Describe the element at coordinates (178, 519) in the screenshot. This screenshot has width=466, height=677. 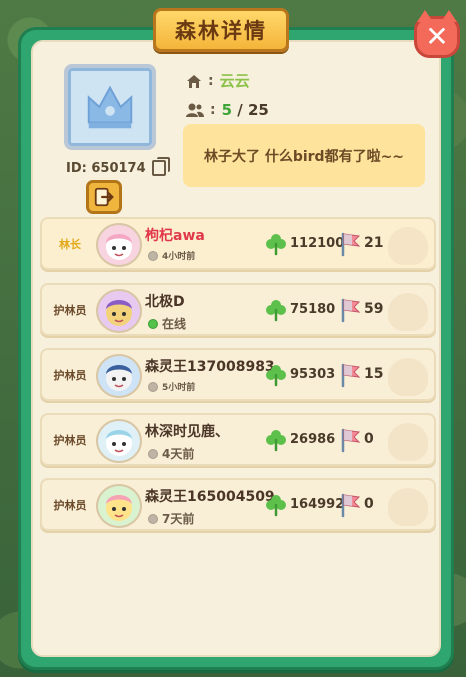
I see `member-status-text: 7天前` at that location.